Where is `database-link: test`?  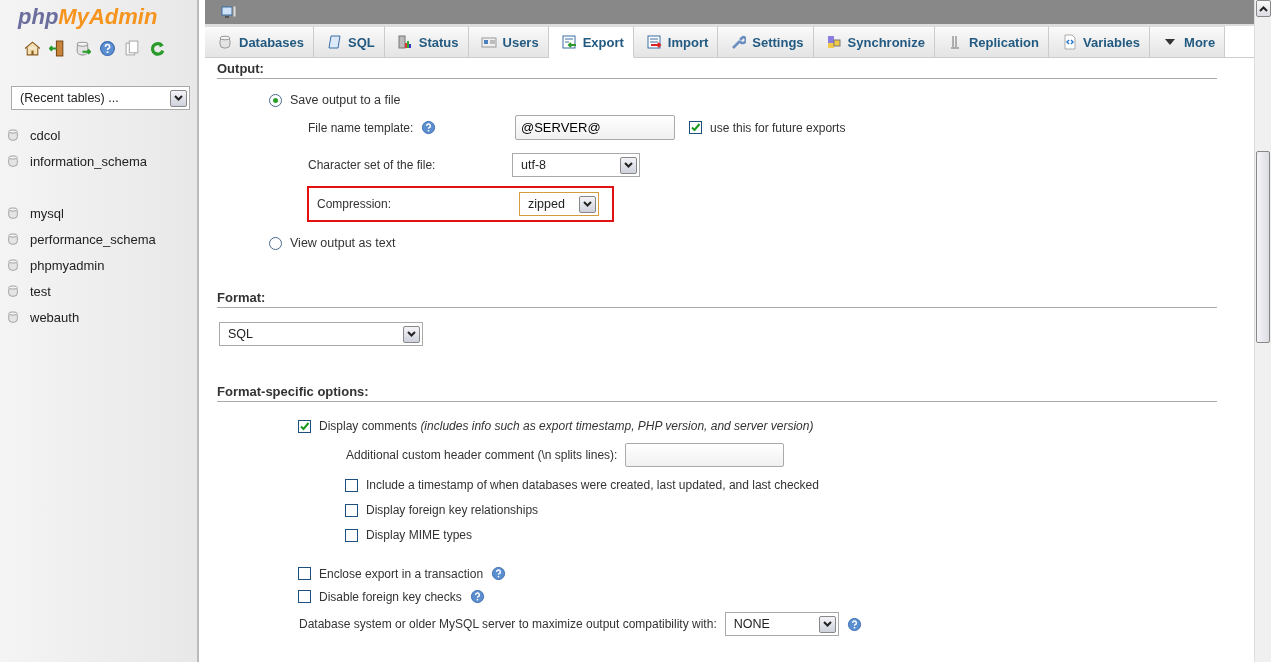
database-link: test is located at coordinates (40, 291).